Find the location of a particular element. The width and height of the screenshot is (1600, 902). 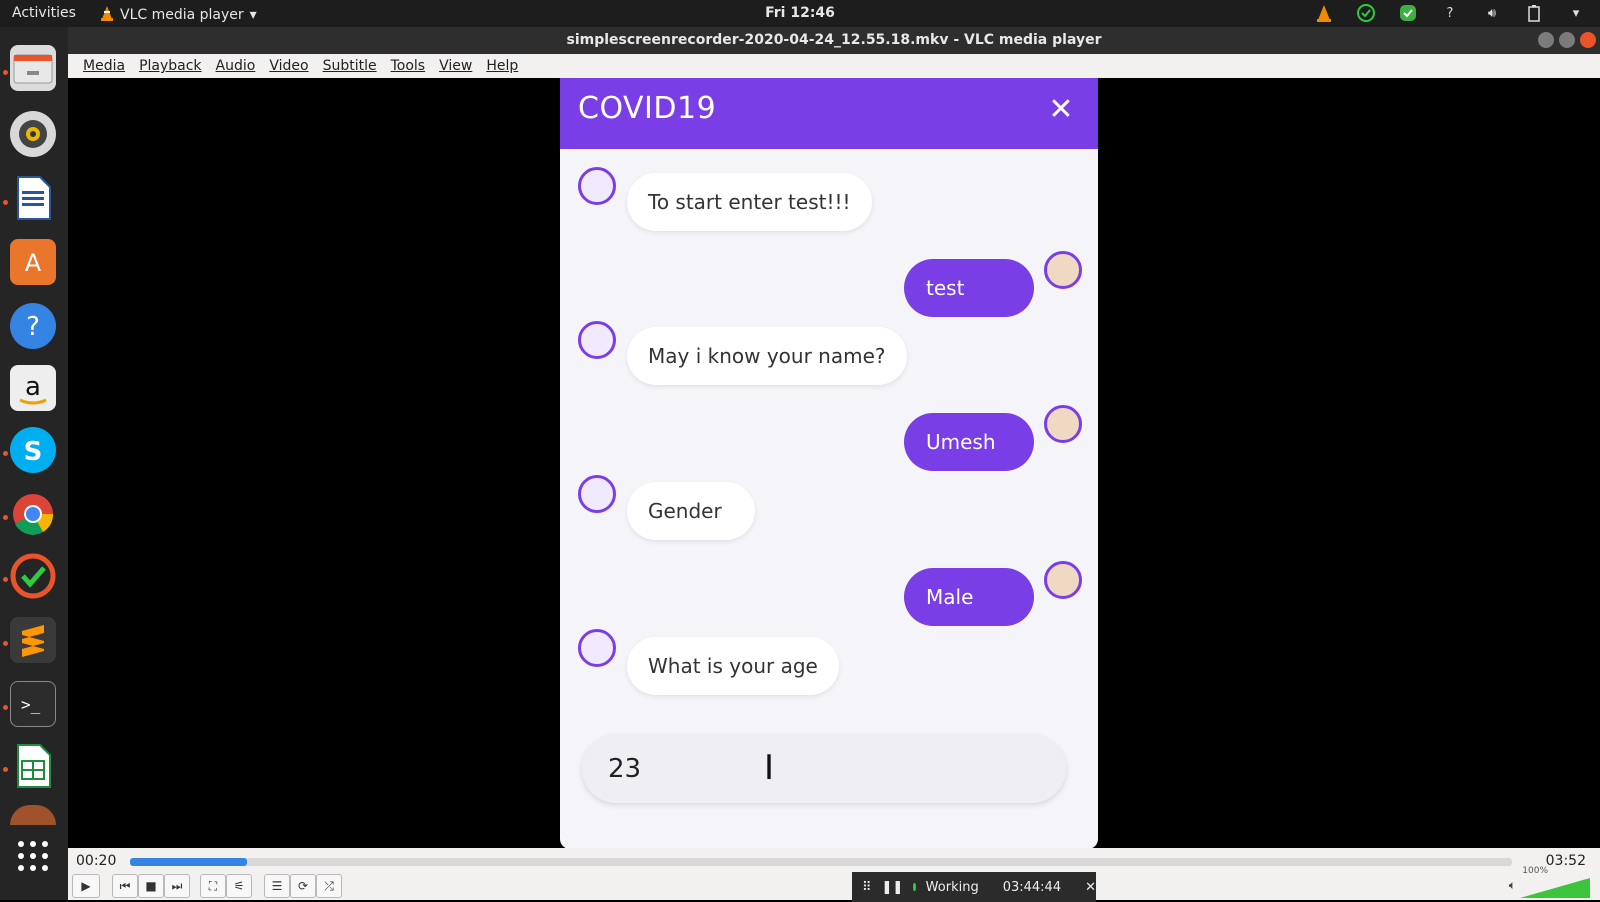

close-window-button is located at coordinates (1588, 40).